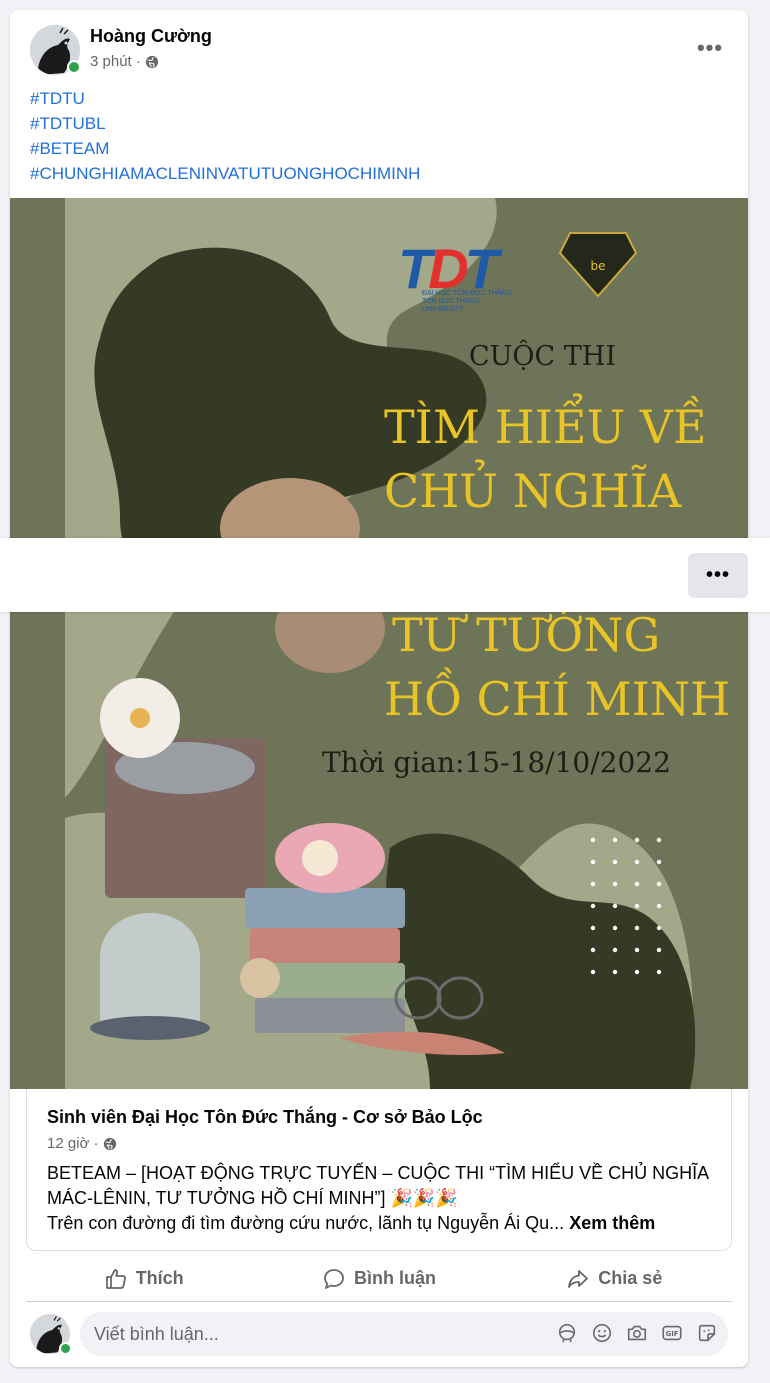  I want to click on sticky-header-bar: •••, so click(385, 575).